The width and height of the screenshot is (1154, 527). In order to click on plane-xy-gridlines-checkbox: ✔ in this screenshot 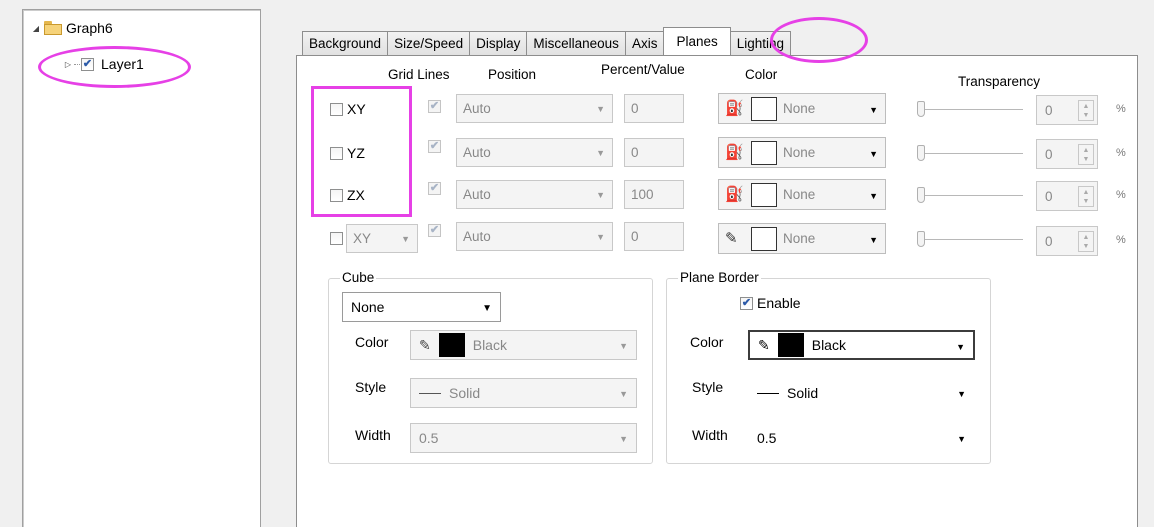, I will do `click(434, 106)`.